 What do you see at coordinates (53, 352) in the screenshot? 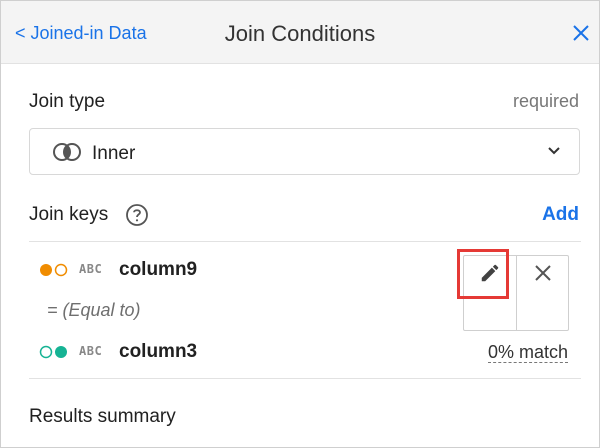
I see `right-source-indicator-icon` at bounding box center [53, 352].